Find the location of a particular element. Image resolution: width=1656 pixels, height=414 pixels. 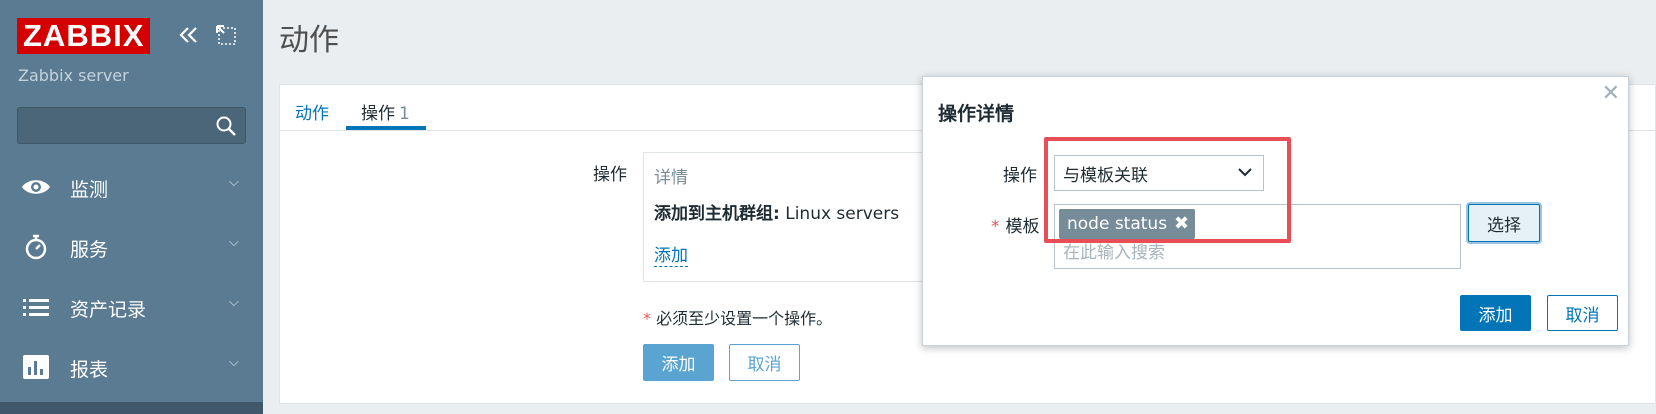

close-icon: ✕ is located at coordinates (1611, 93).